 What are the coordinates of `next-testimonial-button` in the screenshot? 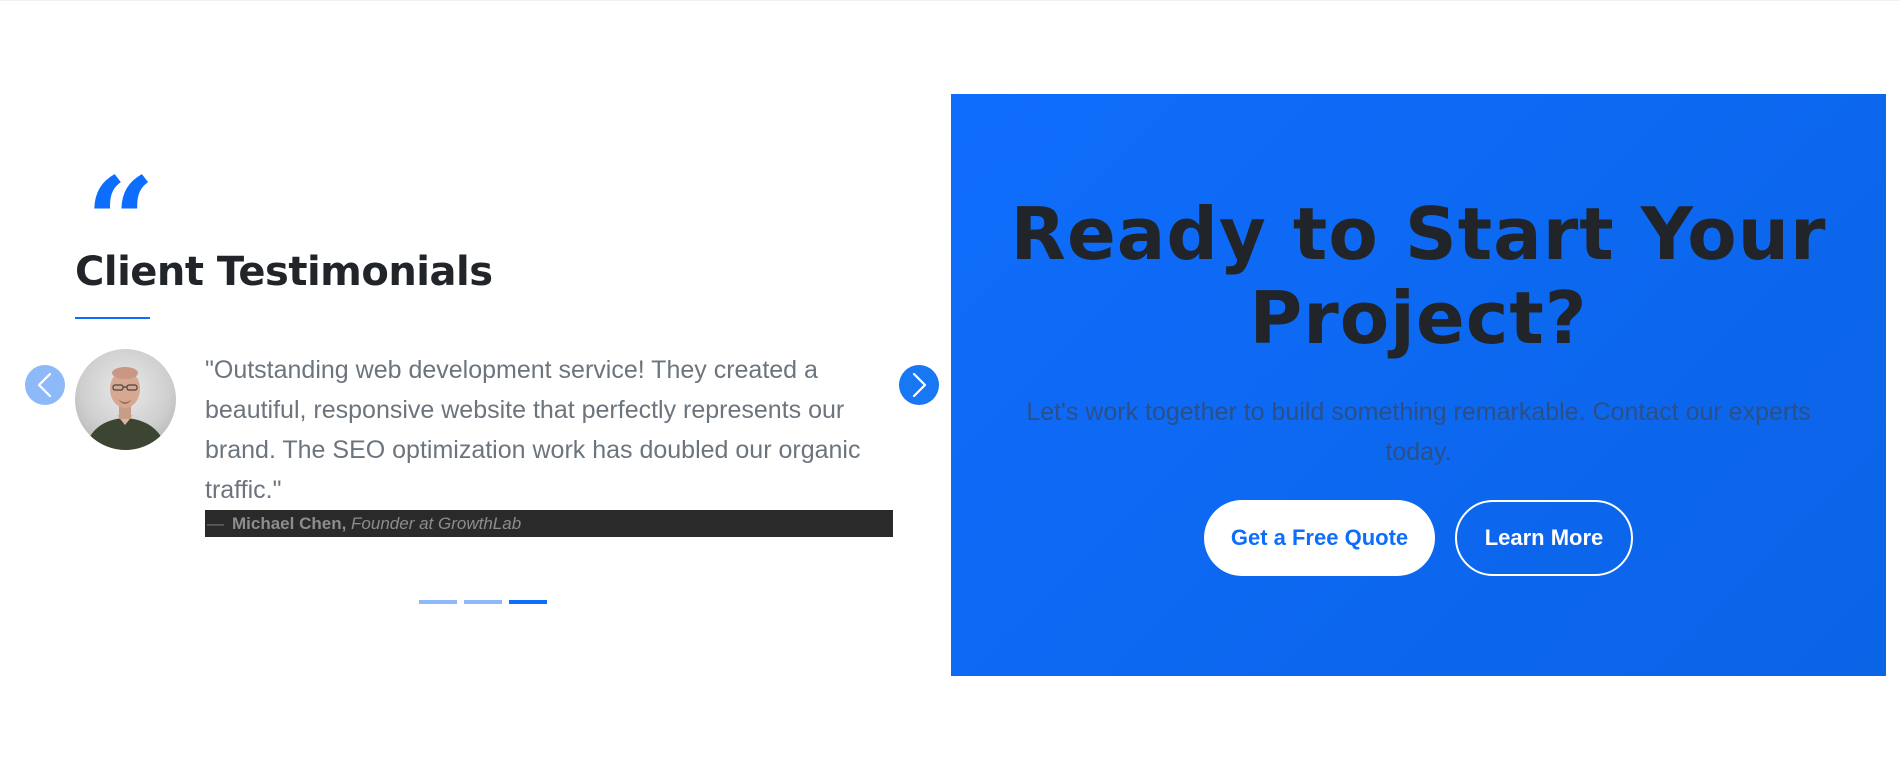 It's located at (919, 385).